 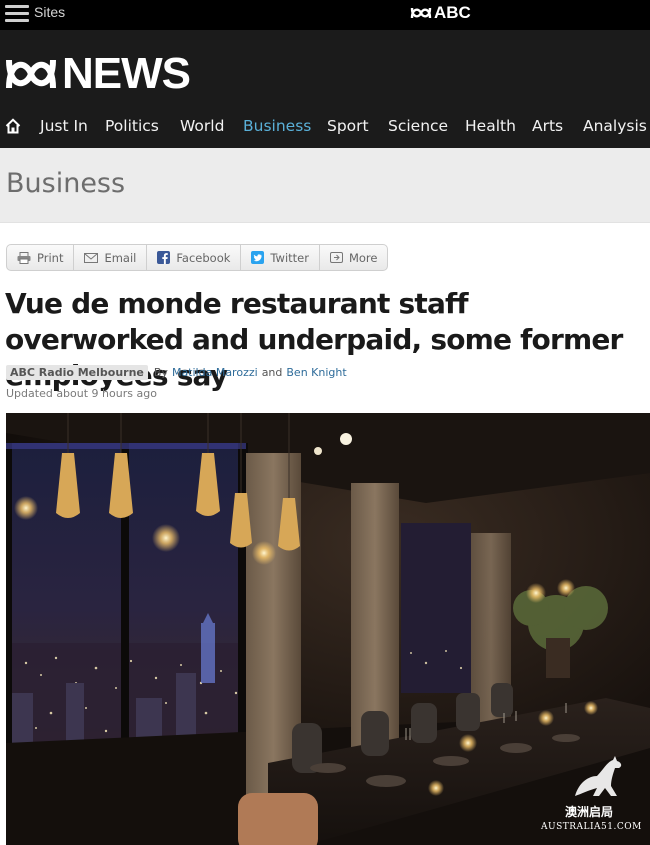 I want to click on author-link-2: Ben Knight, so click(x=316, y=372).